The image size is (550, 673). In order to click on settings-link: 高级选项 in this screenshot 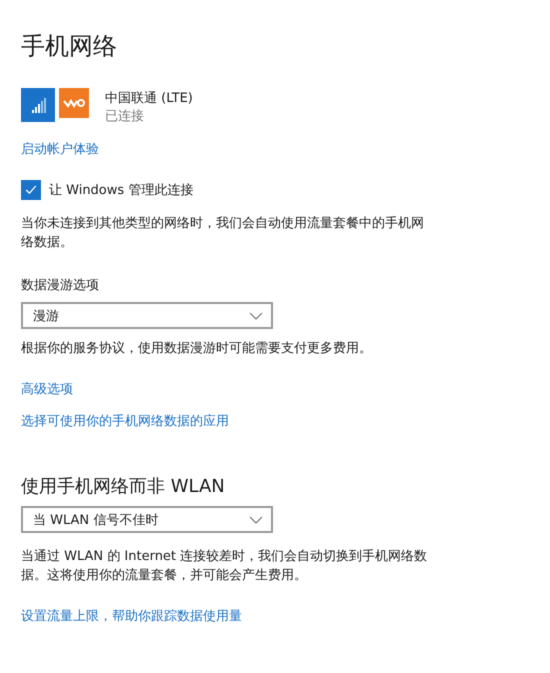, I will do `click(125, 389)`.